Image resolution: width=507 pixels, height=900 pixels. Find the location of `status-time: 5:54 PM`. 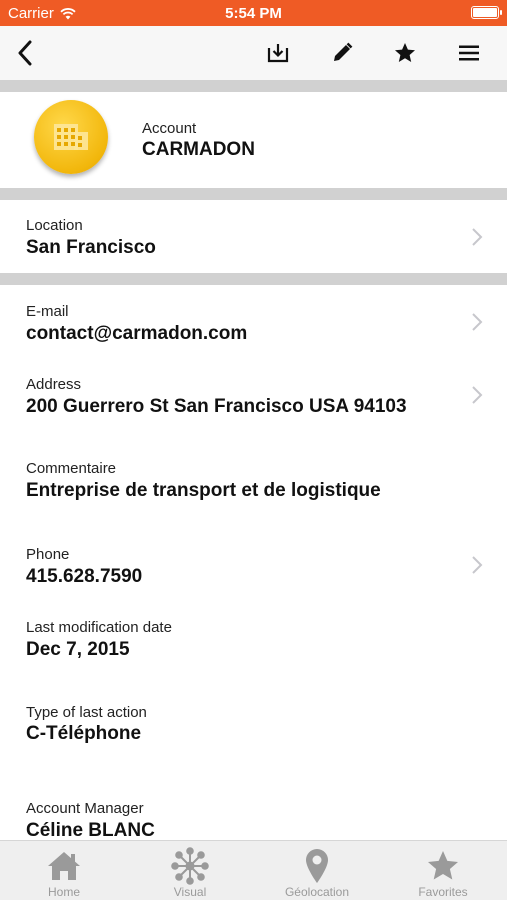

status-time: 5:54 PM is located at coordinates (253, 13).